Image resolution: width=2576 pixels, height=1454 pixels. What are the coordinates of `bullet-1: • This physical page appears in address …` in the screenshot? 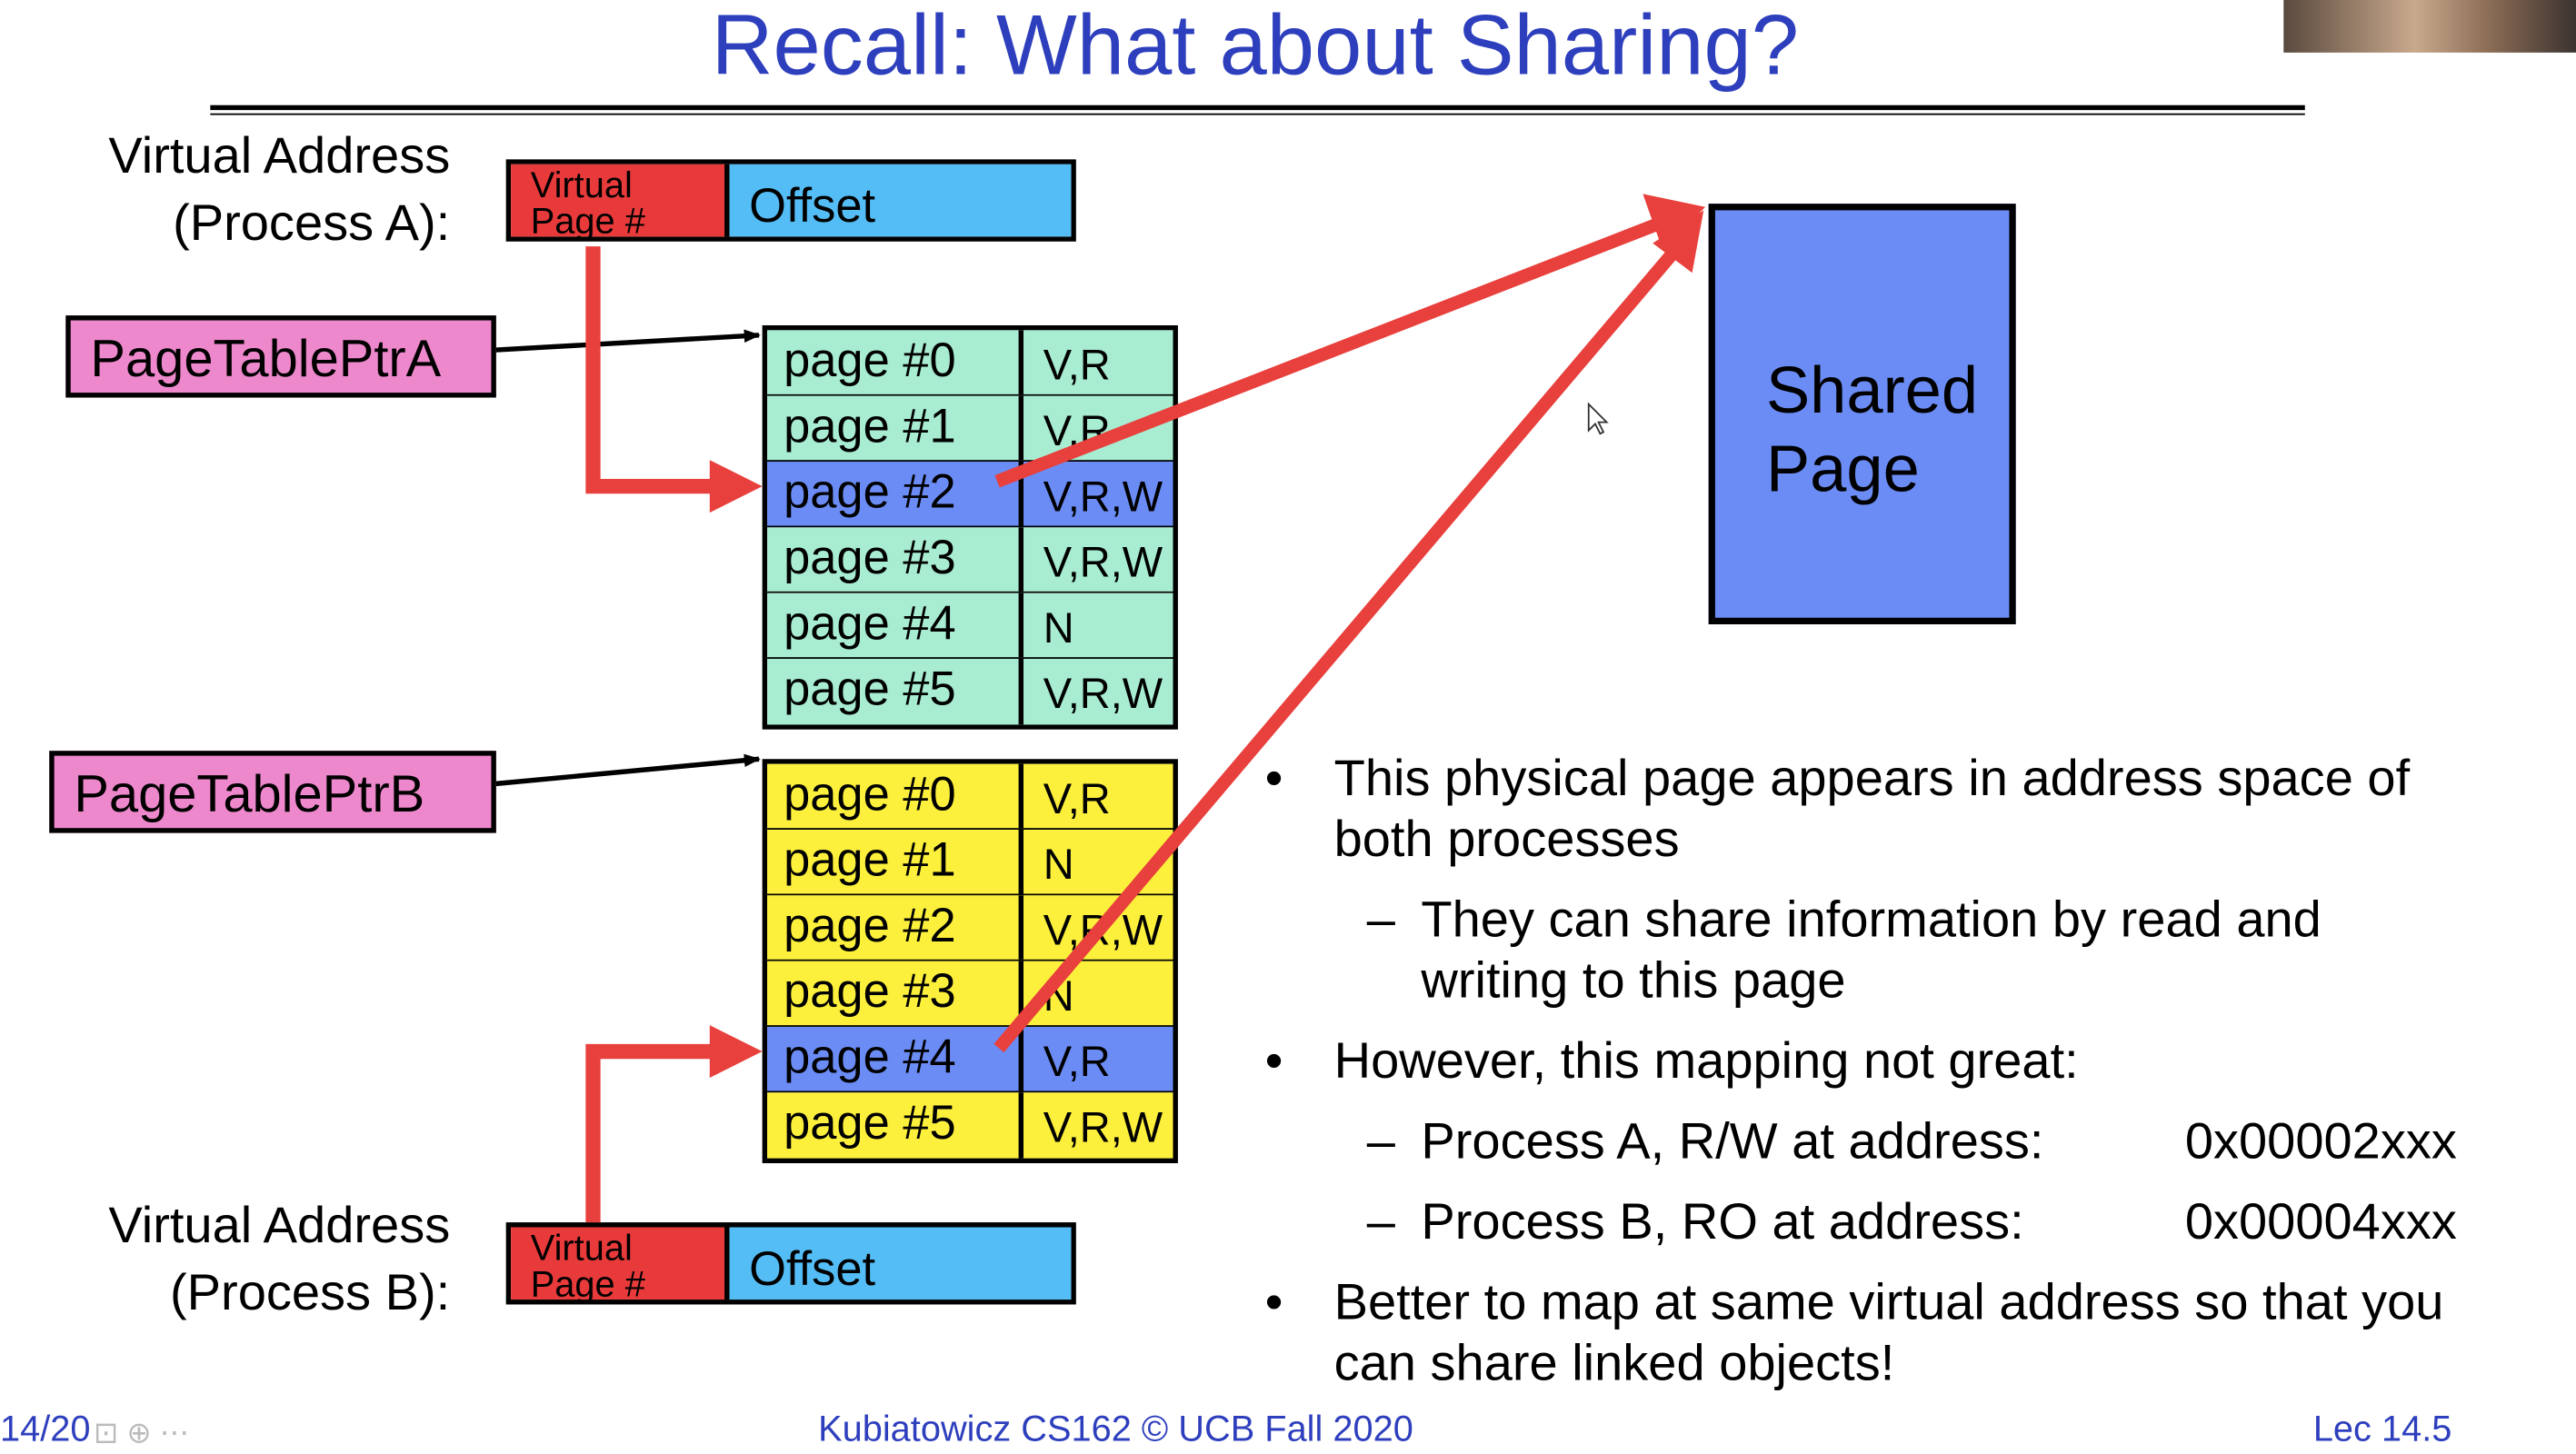 It's located at (1914, 809).